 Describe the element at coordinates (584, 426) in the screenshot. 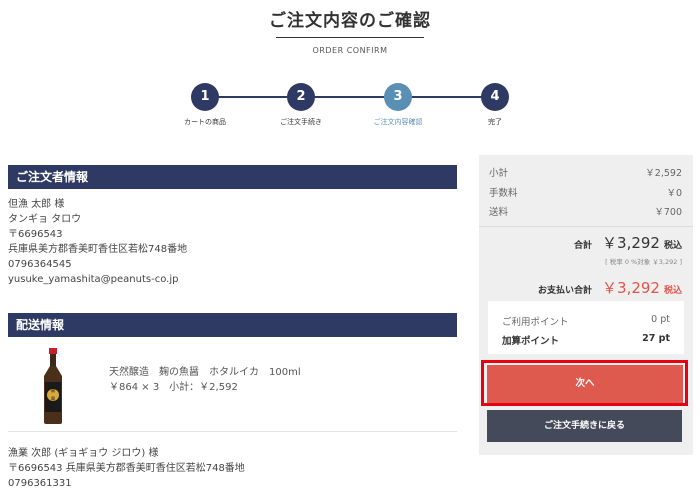

I see `back-to-procedure-button: ご注文手続きに戻る` at that location.